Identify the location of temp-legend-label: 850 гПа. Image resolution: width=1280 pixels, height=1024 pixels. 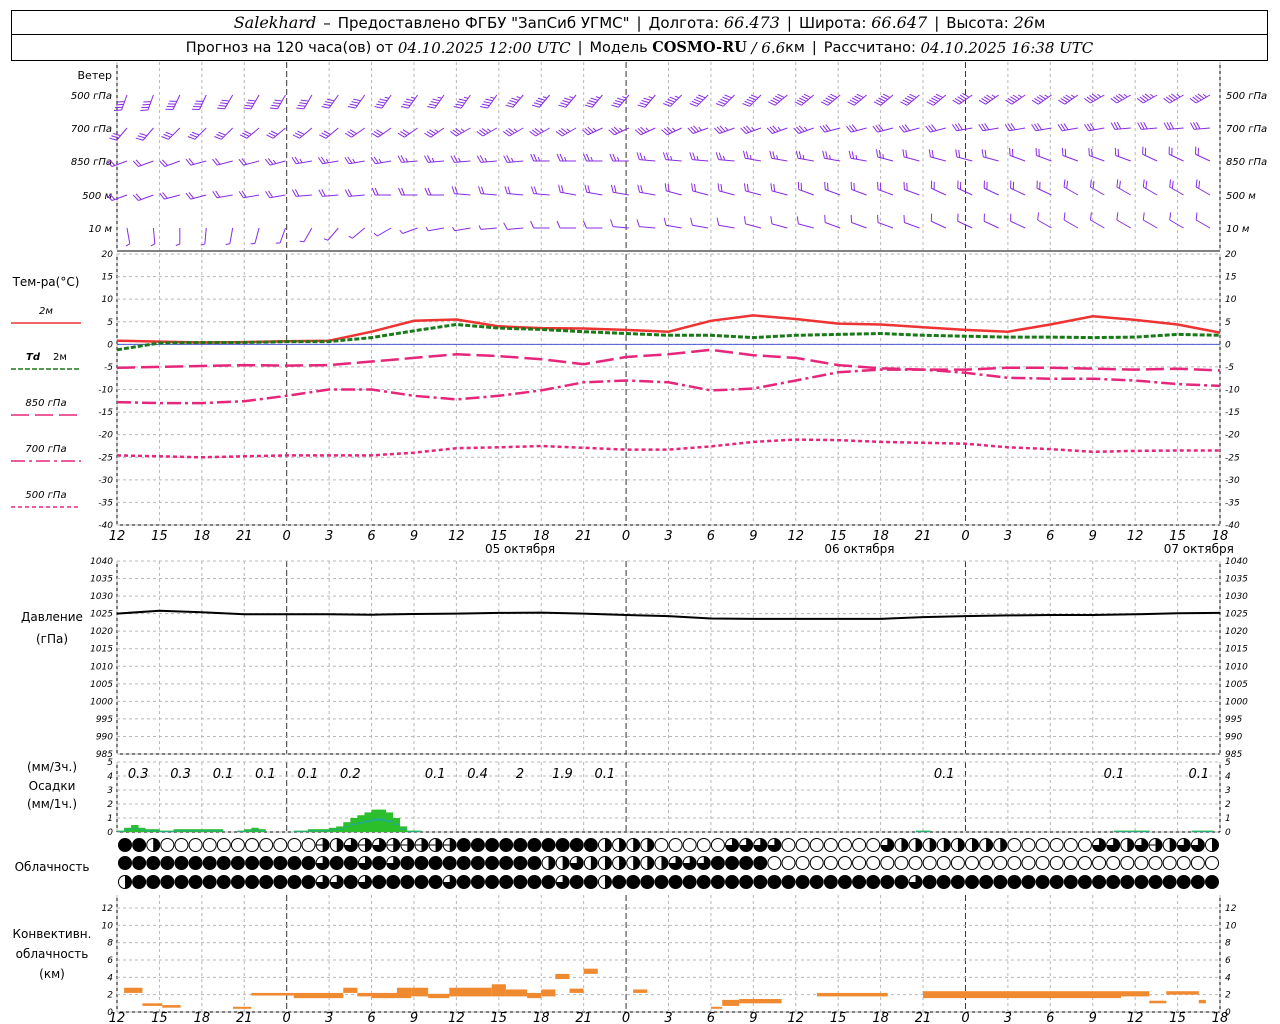
(45, 403).